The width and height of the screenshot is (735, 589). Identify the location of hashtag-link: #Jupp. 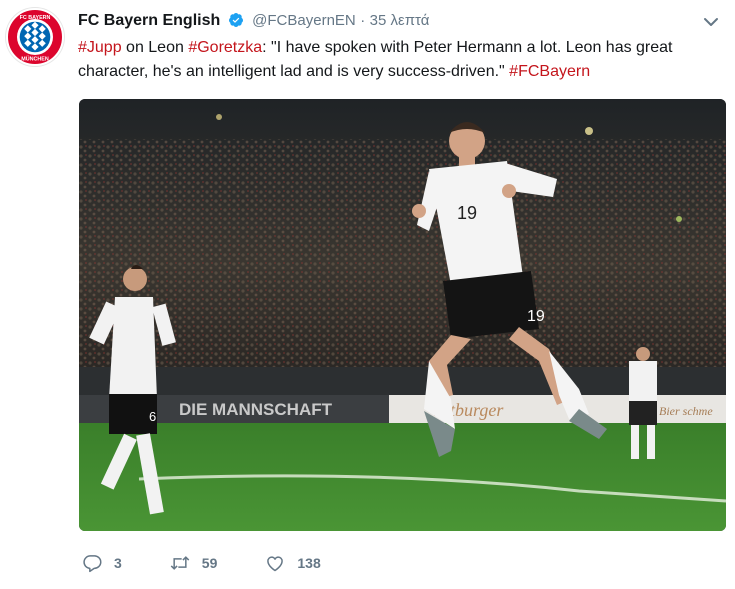
(100, 47).